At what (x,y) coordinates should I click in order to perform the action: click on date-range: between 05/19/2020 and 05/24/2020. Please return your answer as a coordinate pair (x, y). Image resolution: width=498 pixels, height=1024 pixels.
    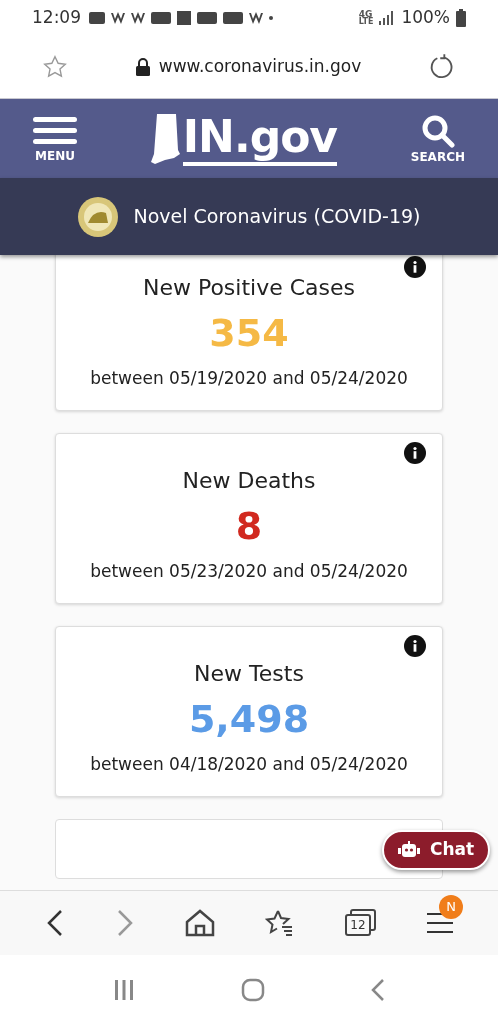
    Looking at the image, I should click on (249, 378).